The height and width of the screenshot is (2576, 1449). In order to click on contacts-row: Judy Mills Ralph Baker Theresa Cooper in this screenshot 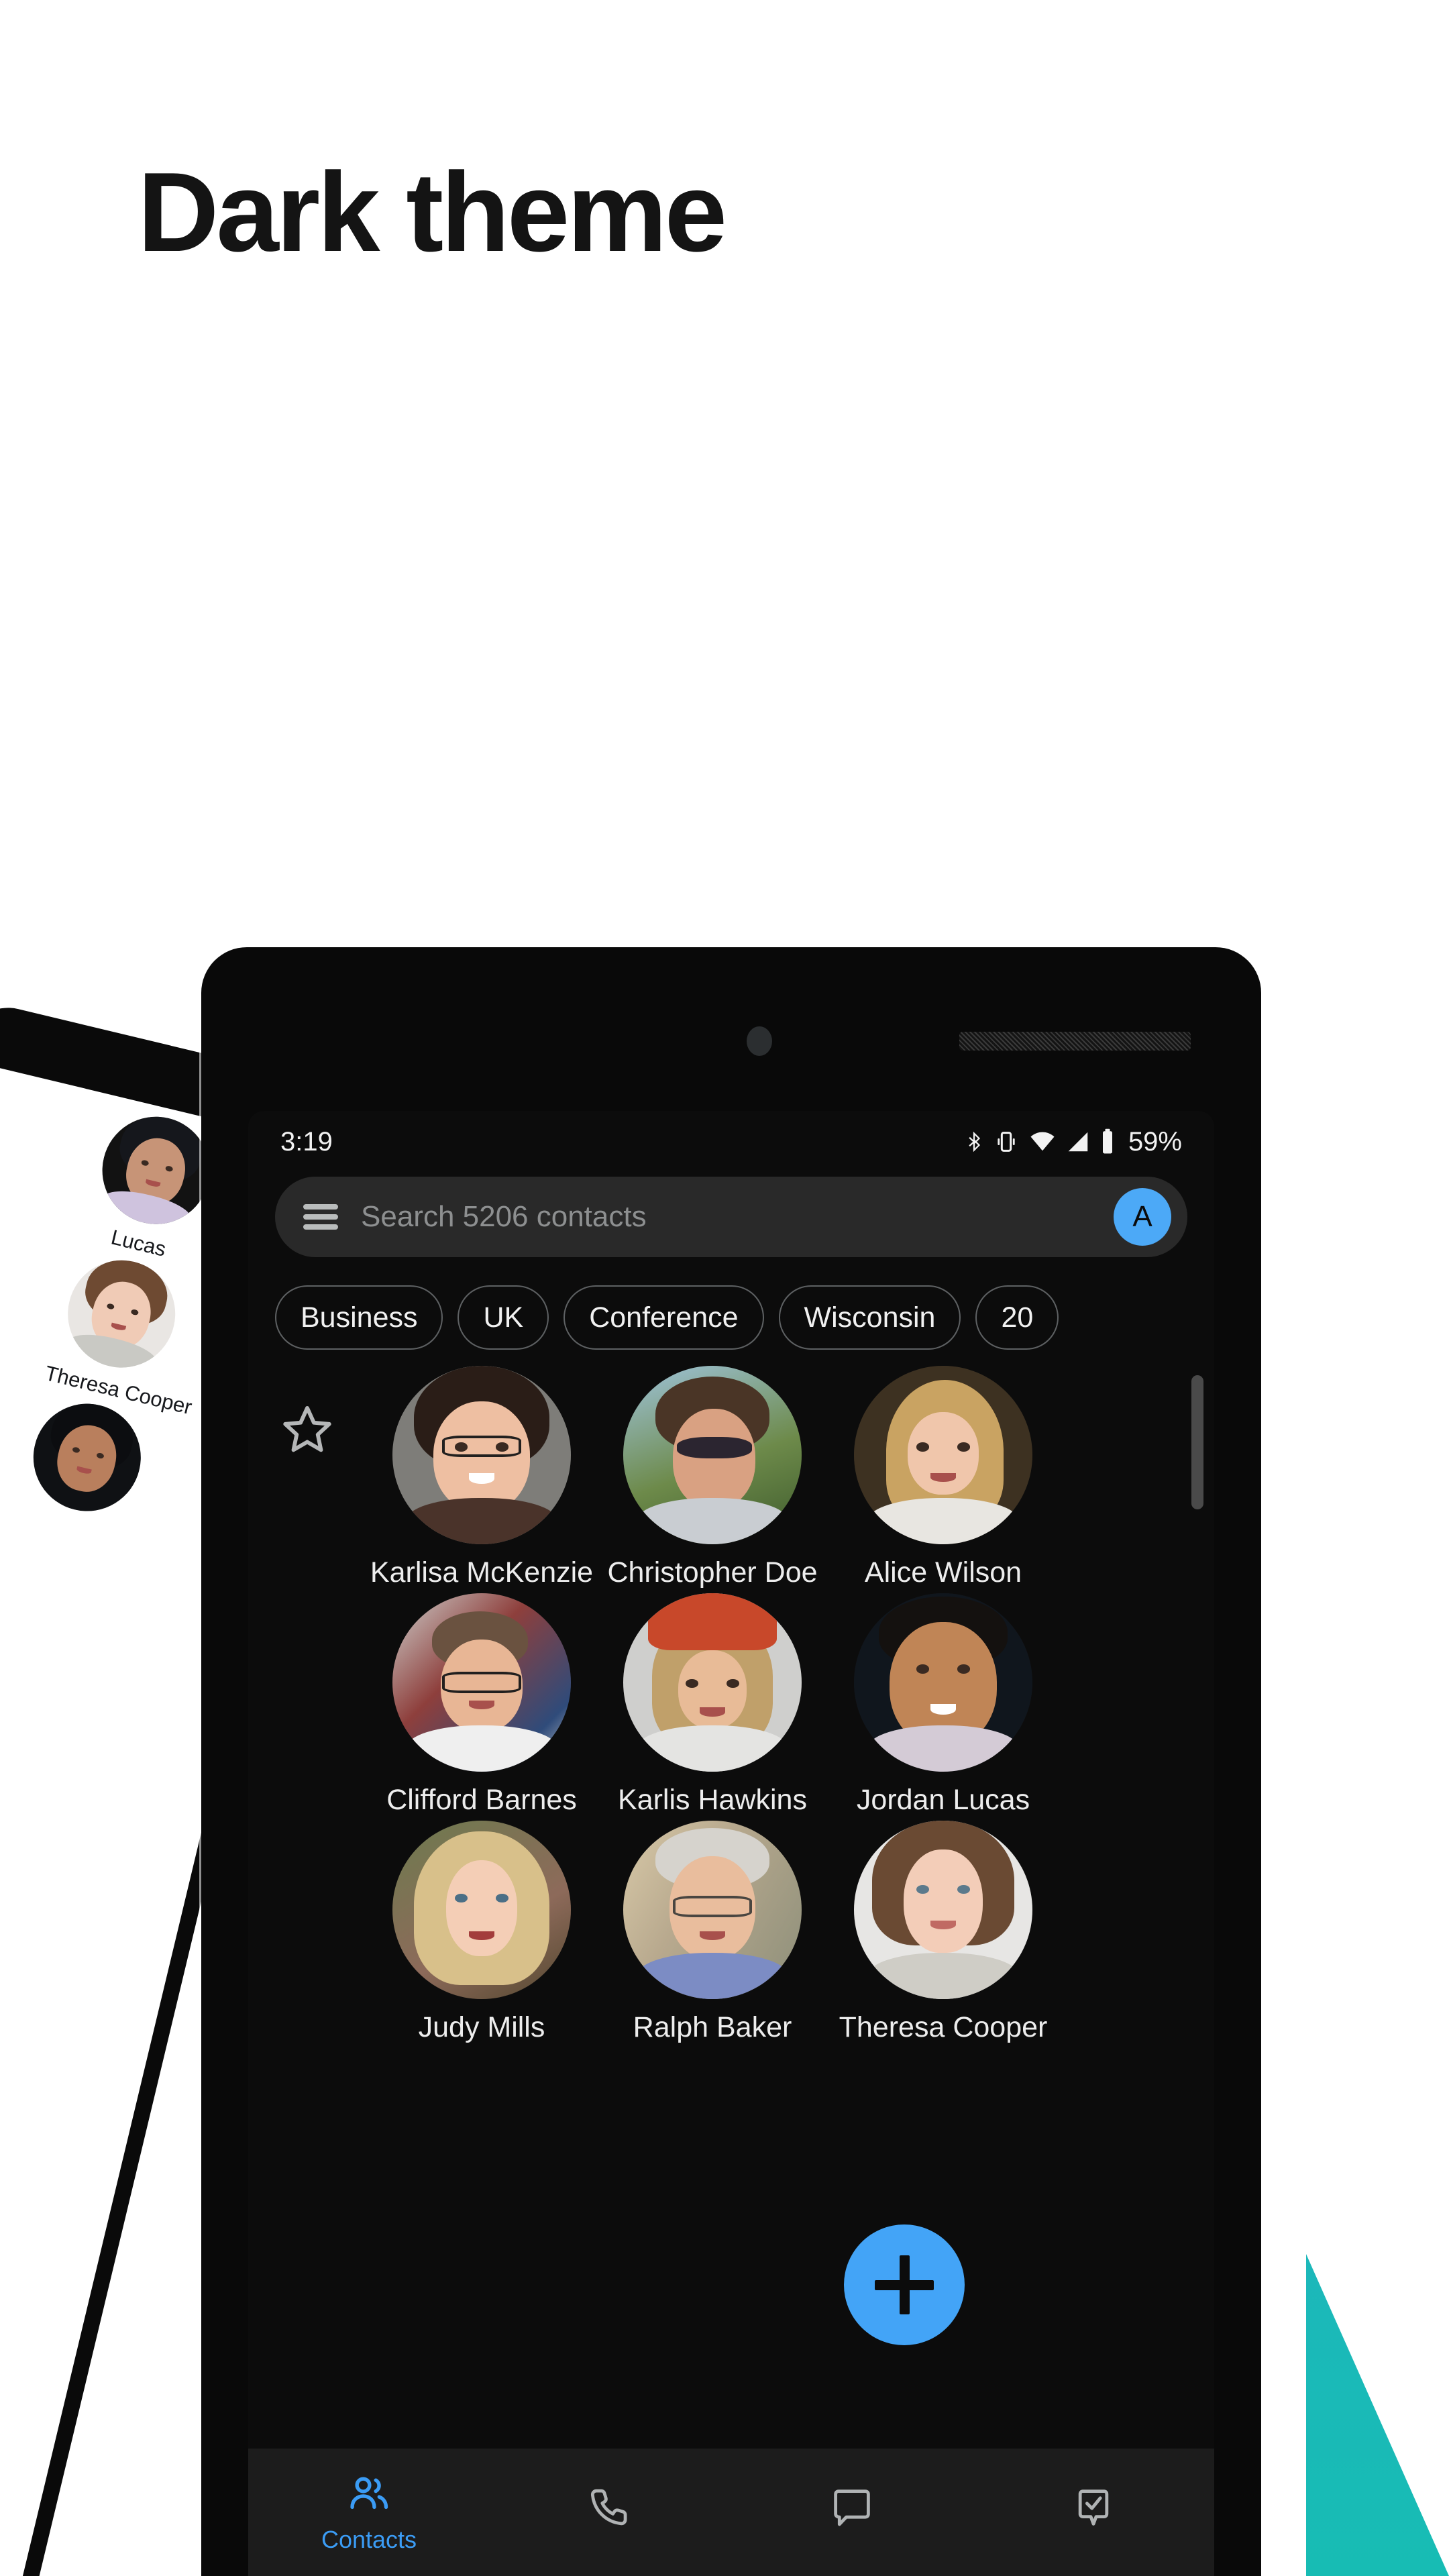, I will do `click(731, 1932)`.